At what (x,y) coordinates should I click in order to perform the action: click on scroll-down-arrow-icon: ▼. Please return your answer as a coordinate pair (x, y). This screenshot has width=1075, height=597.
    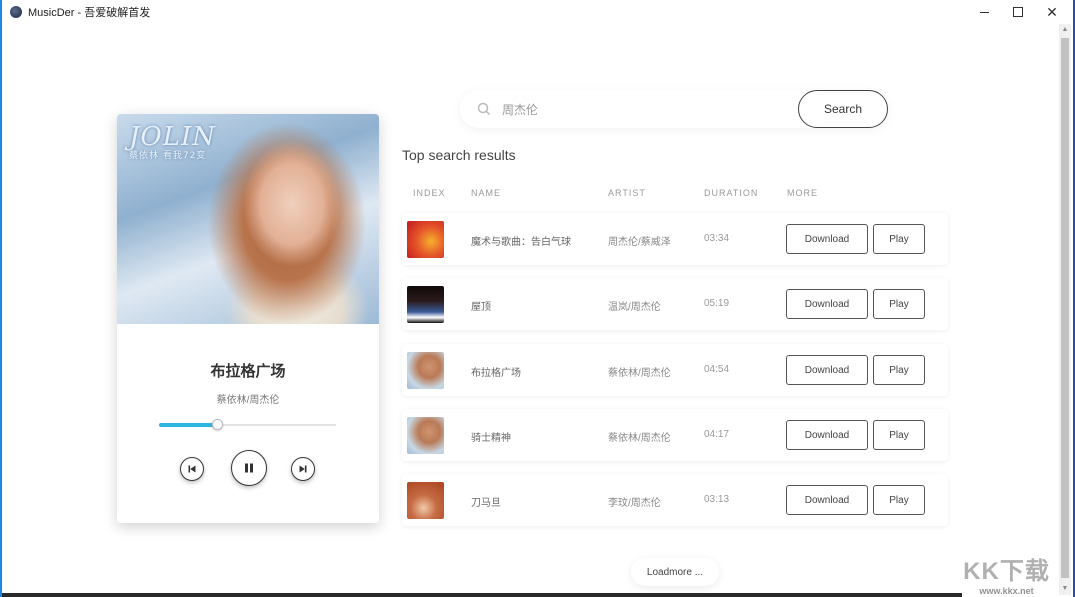
    Looking at the image, I should click on (1065, 589).